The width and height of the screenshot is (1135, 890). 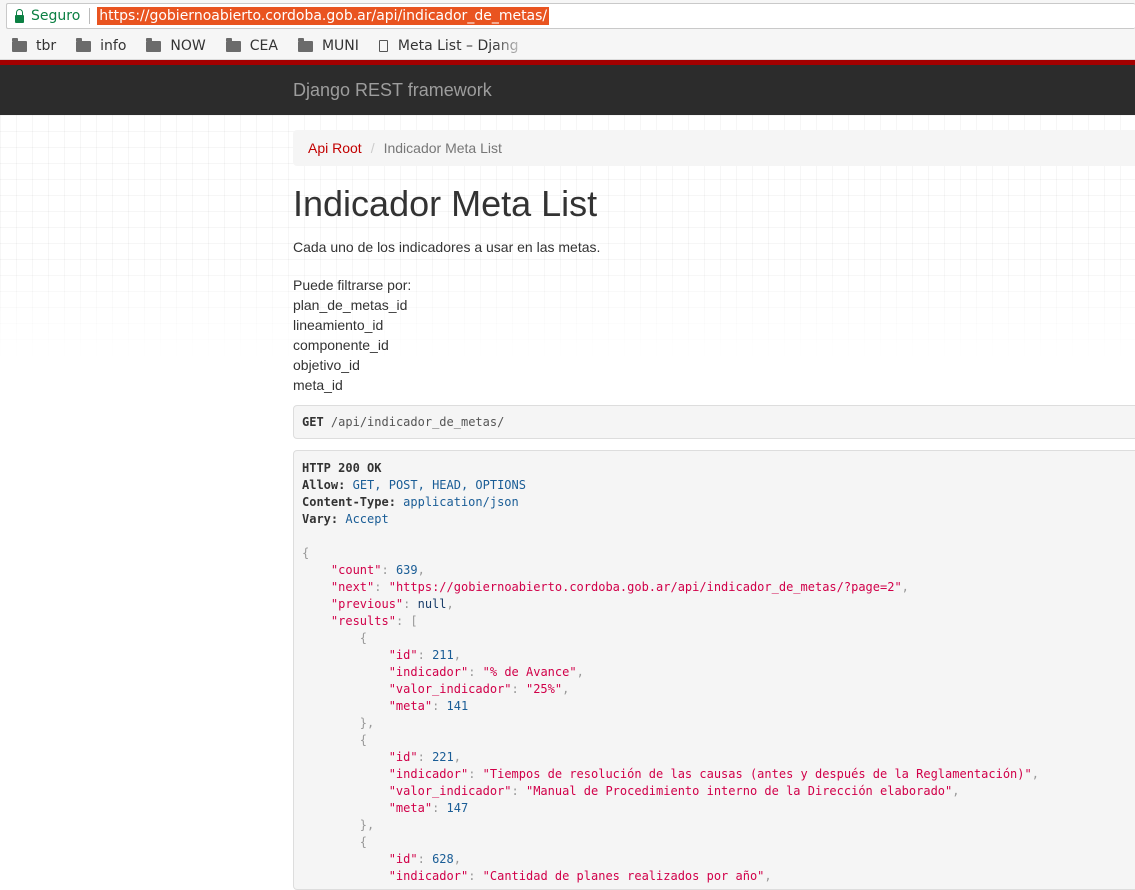 What do you see at coordinates (442, 148) in the screenshot?
I see `breadcrumb-current: Indicador Meta List` at bounding box center [442, 148].